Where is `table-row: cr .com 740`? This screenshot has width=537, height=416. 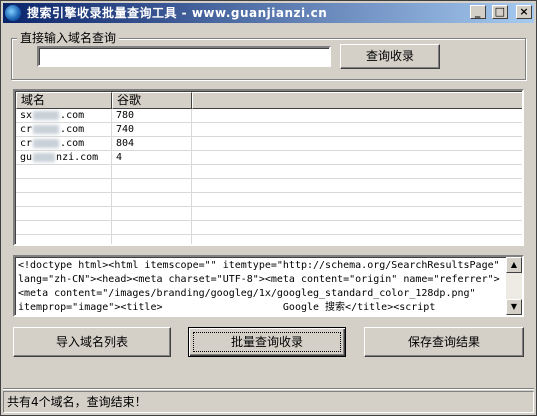 table-row: cr .com 740 is located at coordinates (269, 130).